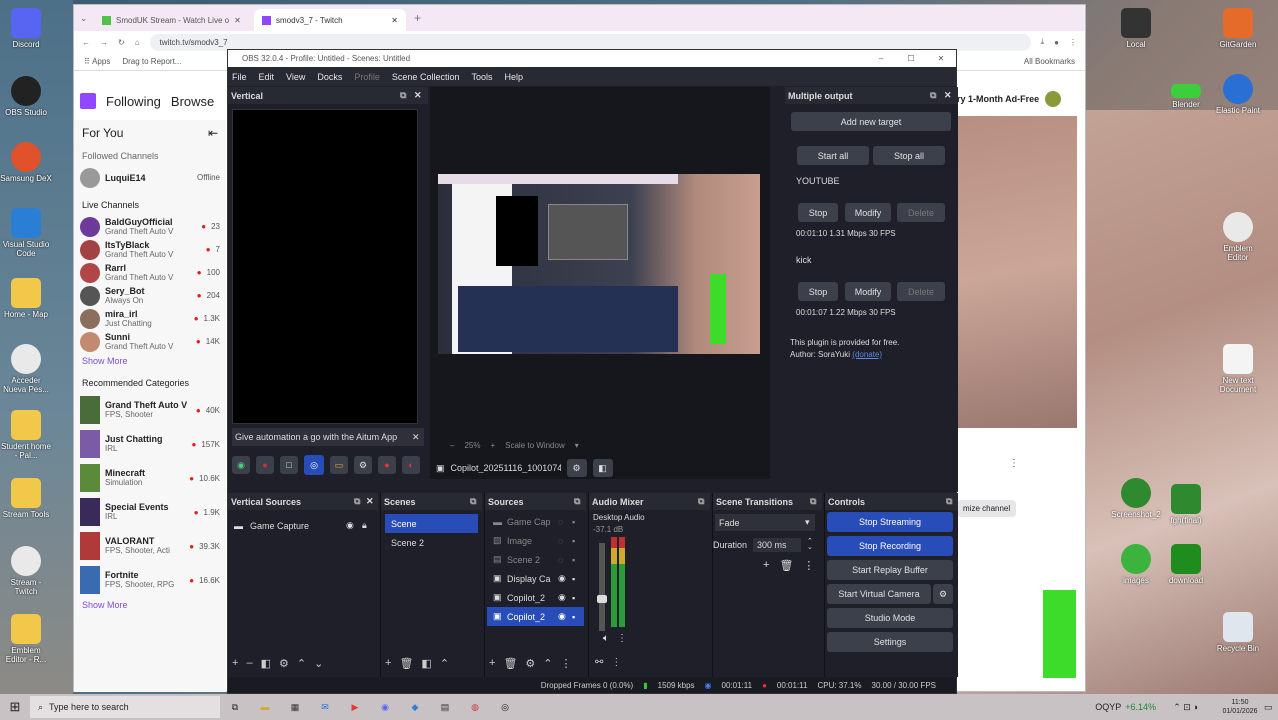  What do you see at coordinates (417, 18) in the screenshot?
I see `new-tab-icon: +` at bounding box center [417, 18].